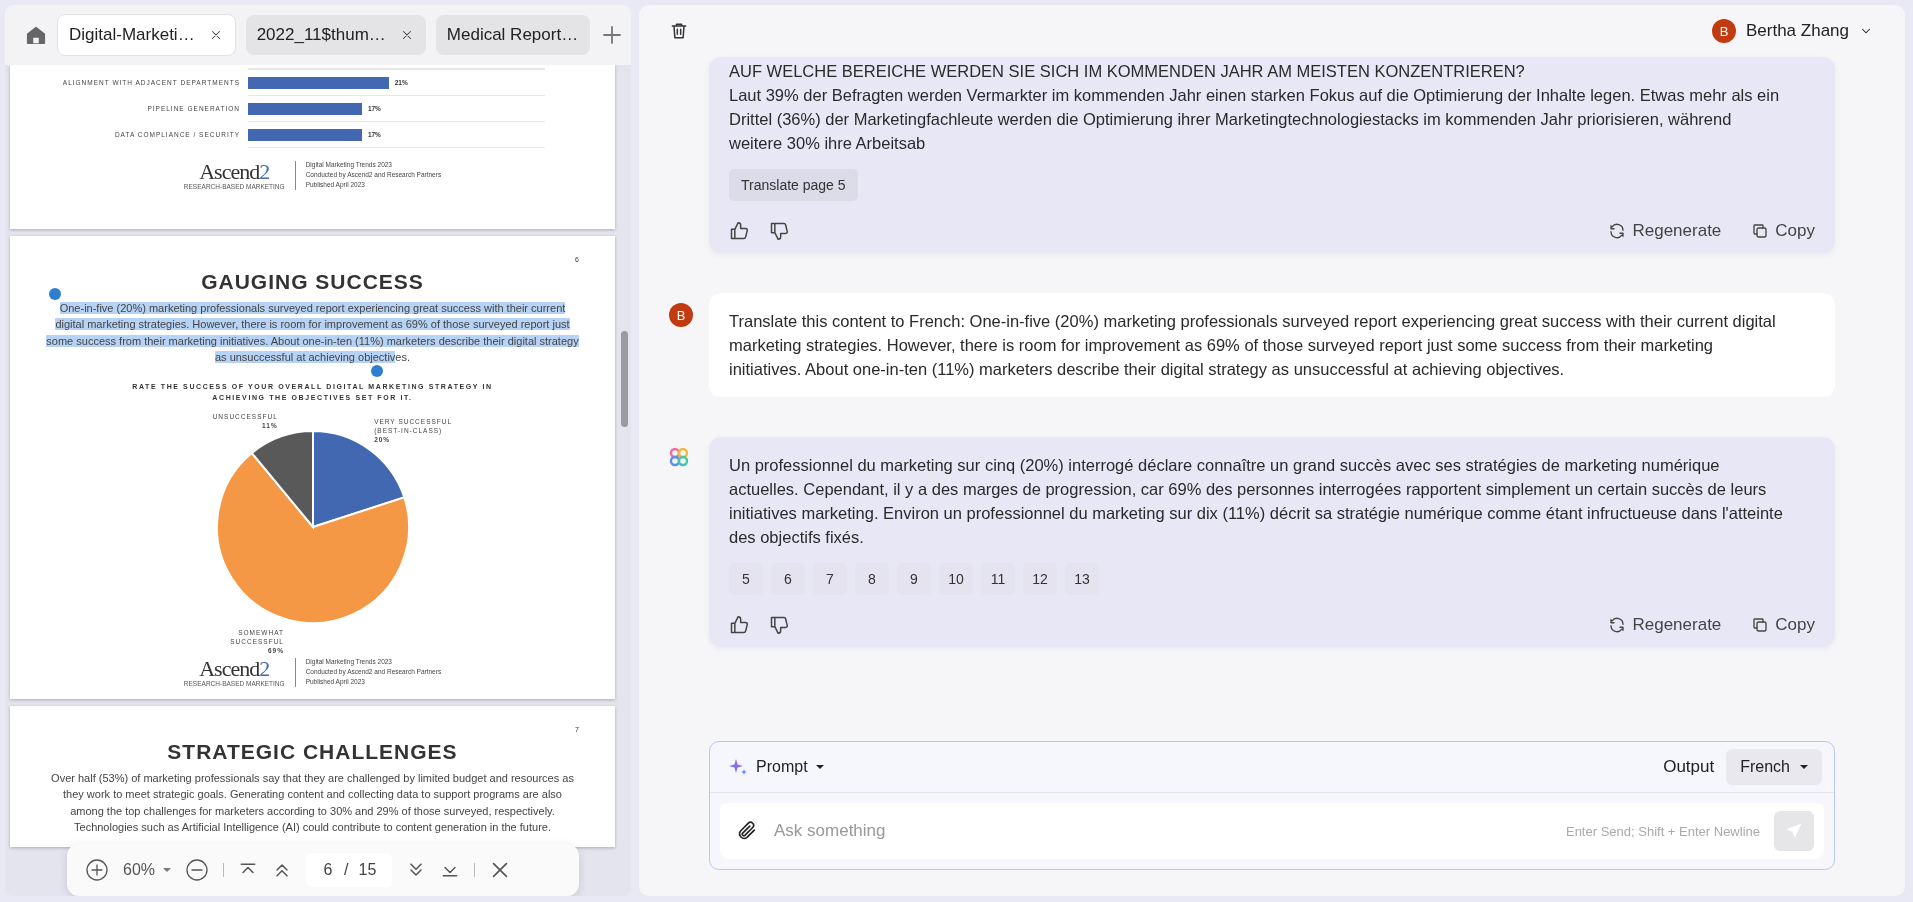 This screenshot has width=1913, height=902. Describe the element at coordinates (1253, 345) in the screenshot. I see `message-text: Translate this content to French: One-in-five (20%) marketing professionals surveyed report experiencing great success with their current digital marketing strategies. However, there is room for improvement as 69% of those surveyed report just some success from their marketing initiatives. About one-in-ten (11%) marketers describe their digital strategy as unsuccessful at achieving objectives.` at that location.